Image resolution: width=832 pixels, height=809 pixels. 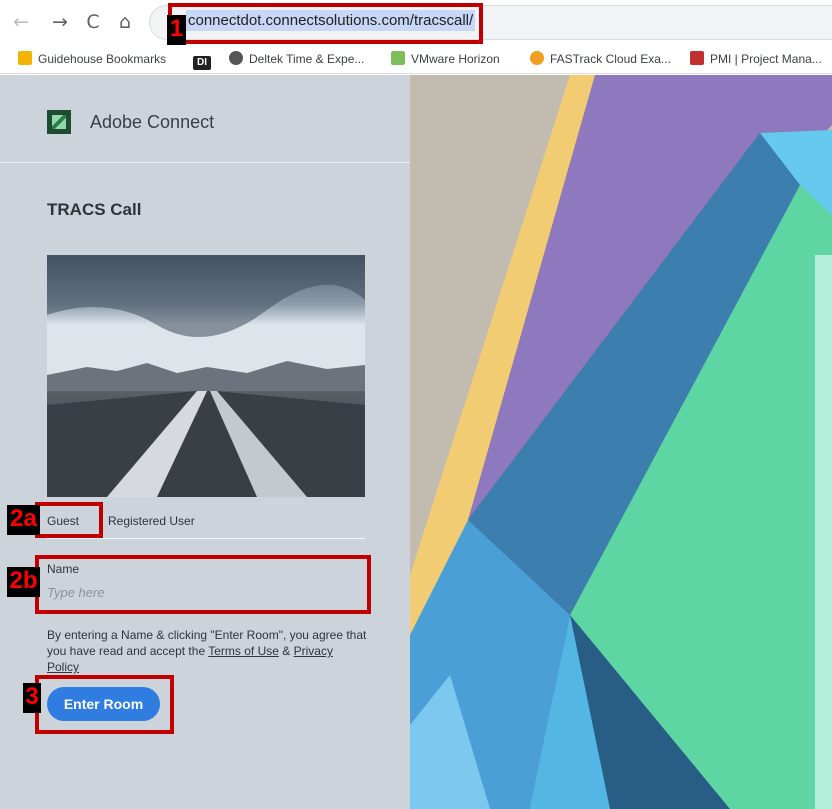 I want to click on vmware-icon, so click(x=398, y=58).